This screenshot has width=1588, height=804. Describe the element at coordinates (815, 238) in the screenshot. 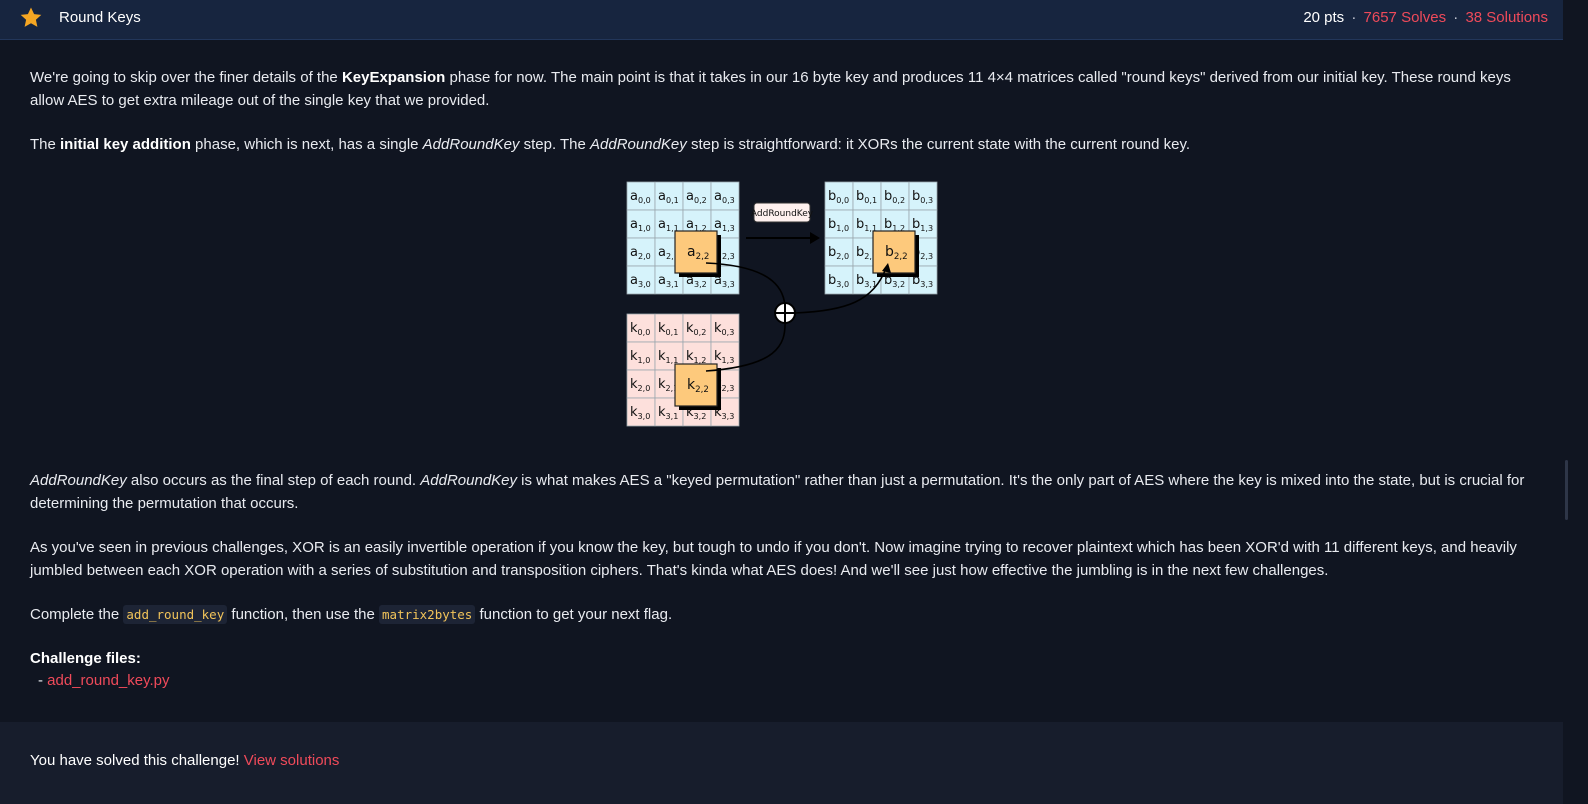

I see `arrow-head` at that location.